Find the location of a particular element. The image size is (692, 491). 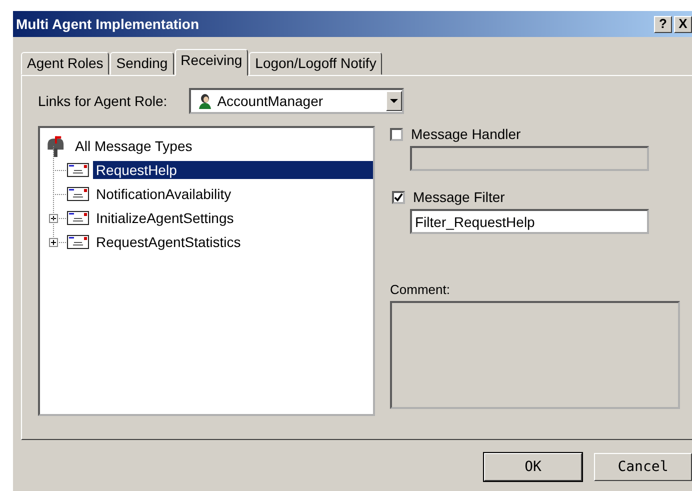

dialog-button: Cancel is located at coordinates (643, 467).